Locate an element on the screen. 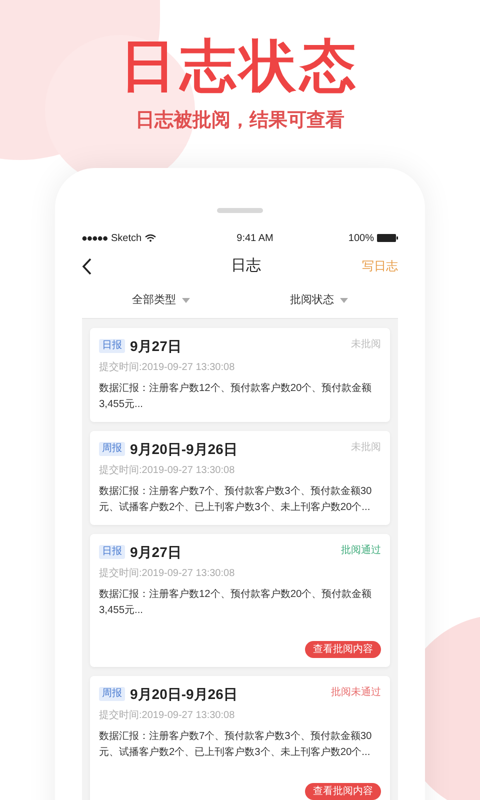 The width and height of the screenshot is (480, 800). back-icon is located at coordinates (87, 266).